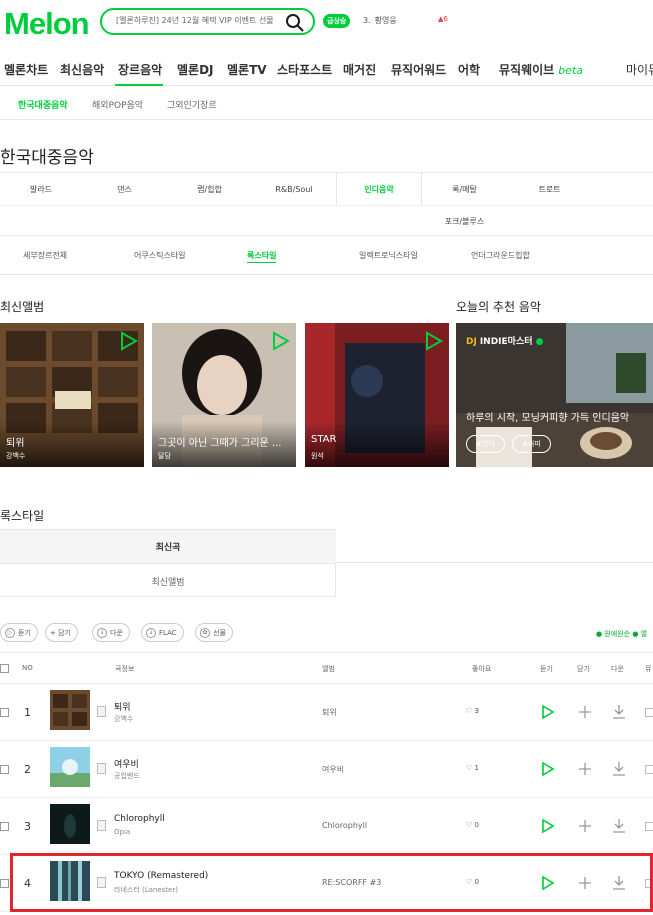  Describe the element at coordinates (418, 69) in the screenshot. I see `nav-music-awards: 뮤직어워드` at that location.